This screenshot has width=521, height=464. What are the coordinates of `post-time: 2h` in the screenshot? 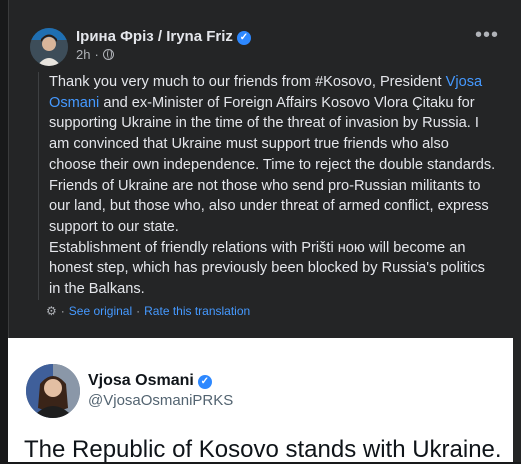 It's located at (83, 54).